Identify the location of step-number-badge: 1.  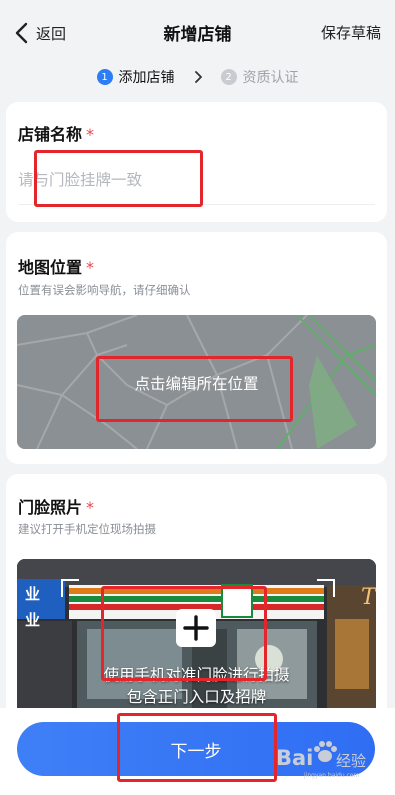
(104, 77).